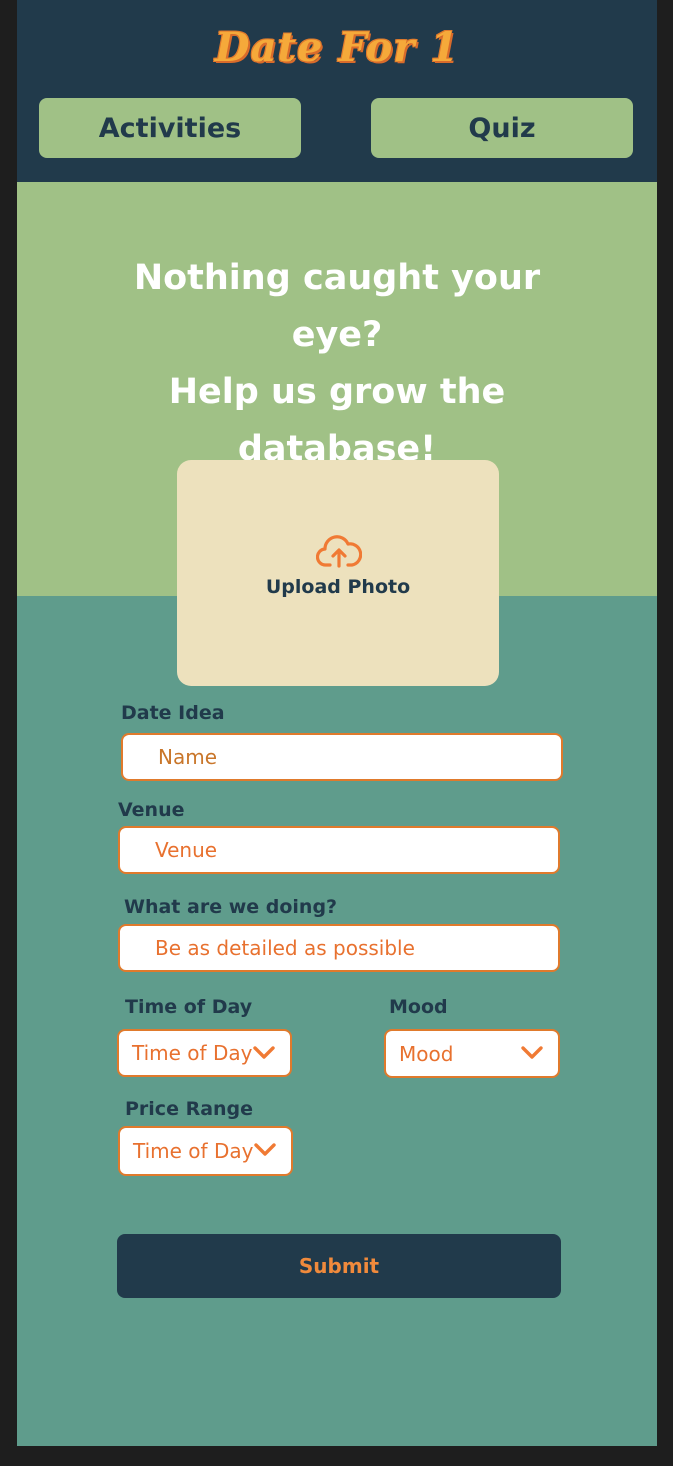 The width and height of the screenshot is (673, 1466). Describe the element at coordinates (337, 47) in the screenshot. I see `logo: Date For 1` at that location.